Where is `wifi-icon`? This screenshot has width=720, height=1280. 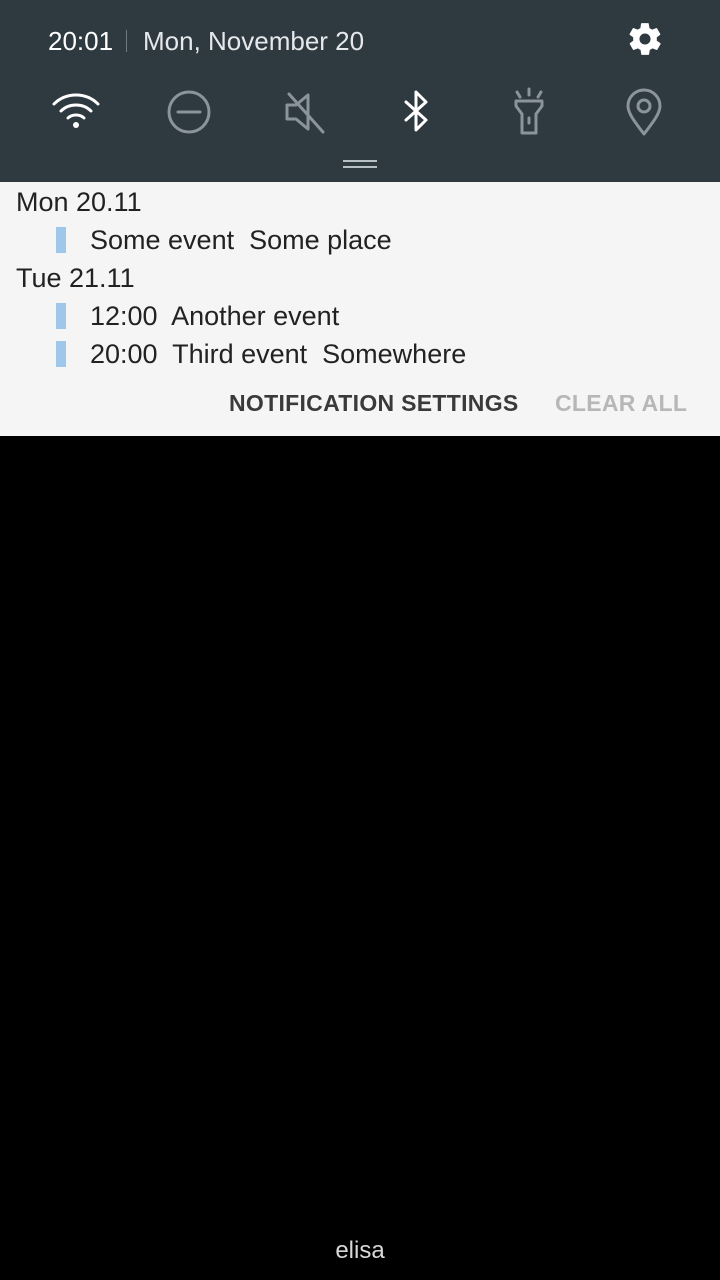
wifi-icon is located at coordinates (76, 112).